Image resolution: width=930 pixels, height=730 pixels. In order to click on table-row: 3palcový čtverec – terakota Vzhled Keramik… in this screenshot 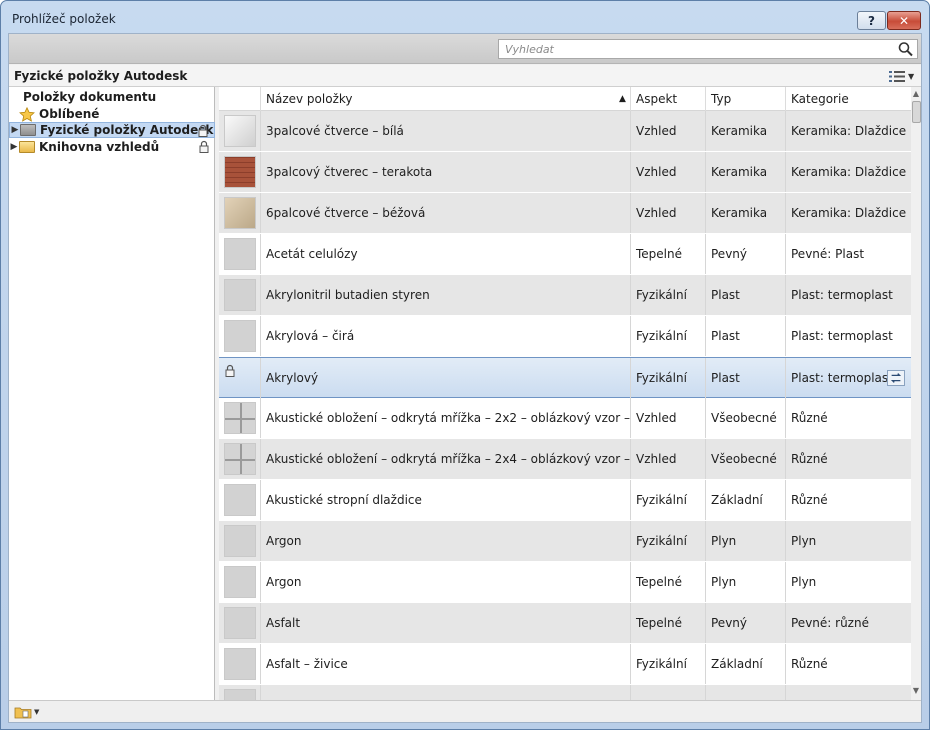, I will do `click(565, 172)`.